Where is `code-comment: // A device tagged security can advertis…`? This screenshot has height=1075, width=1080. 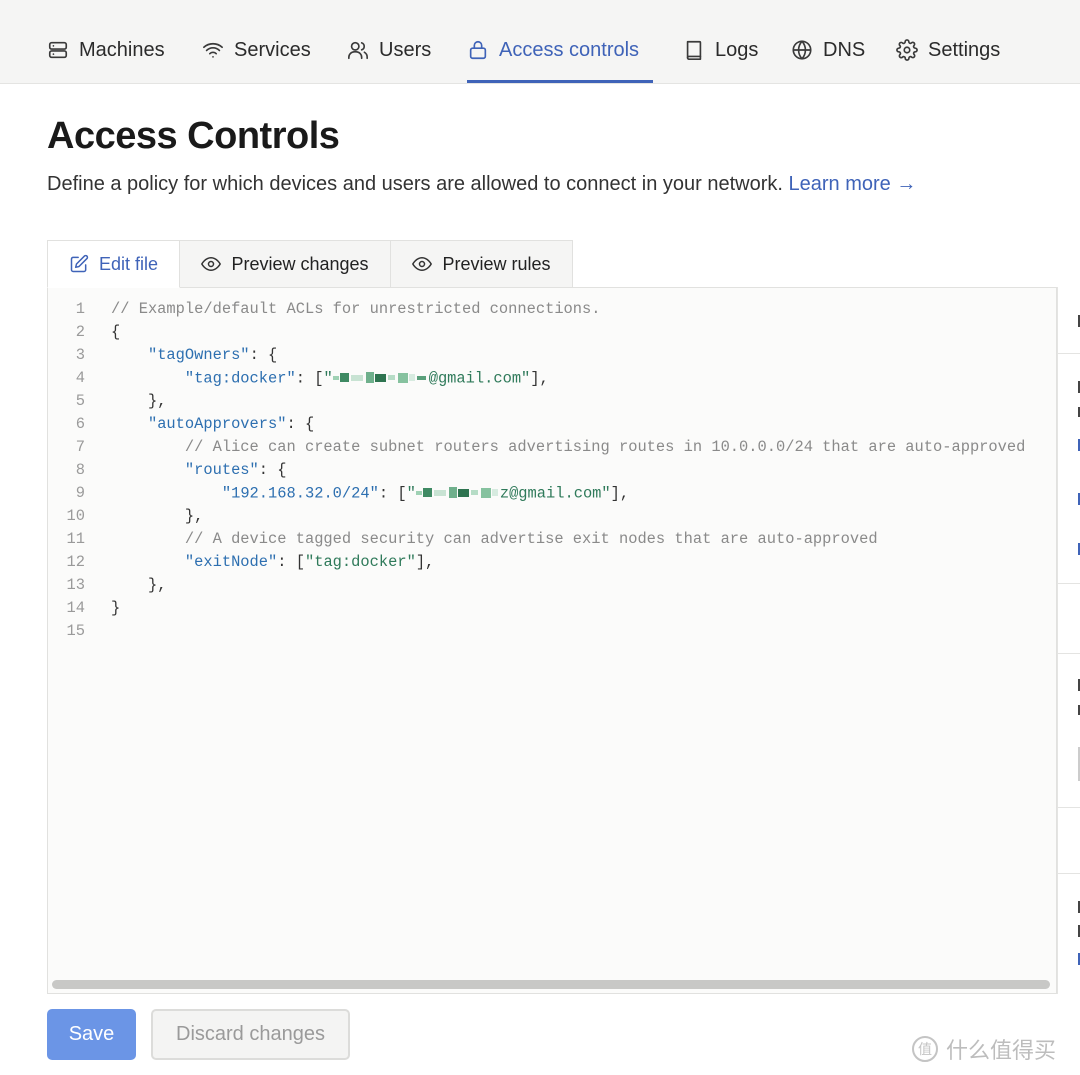 code-comment: // A device tagged security can advertis… is located at coordinates (531, 539).